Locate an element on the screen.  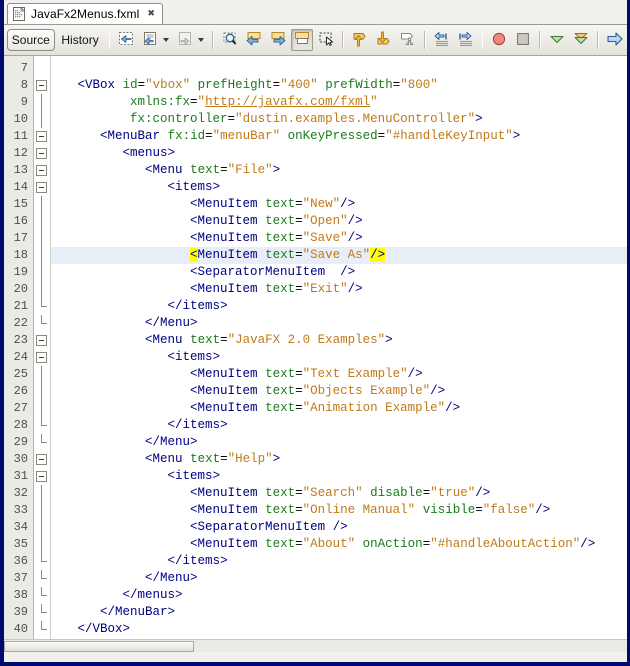
source-view-button: Source is located at coordinates (31, 40).